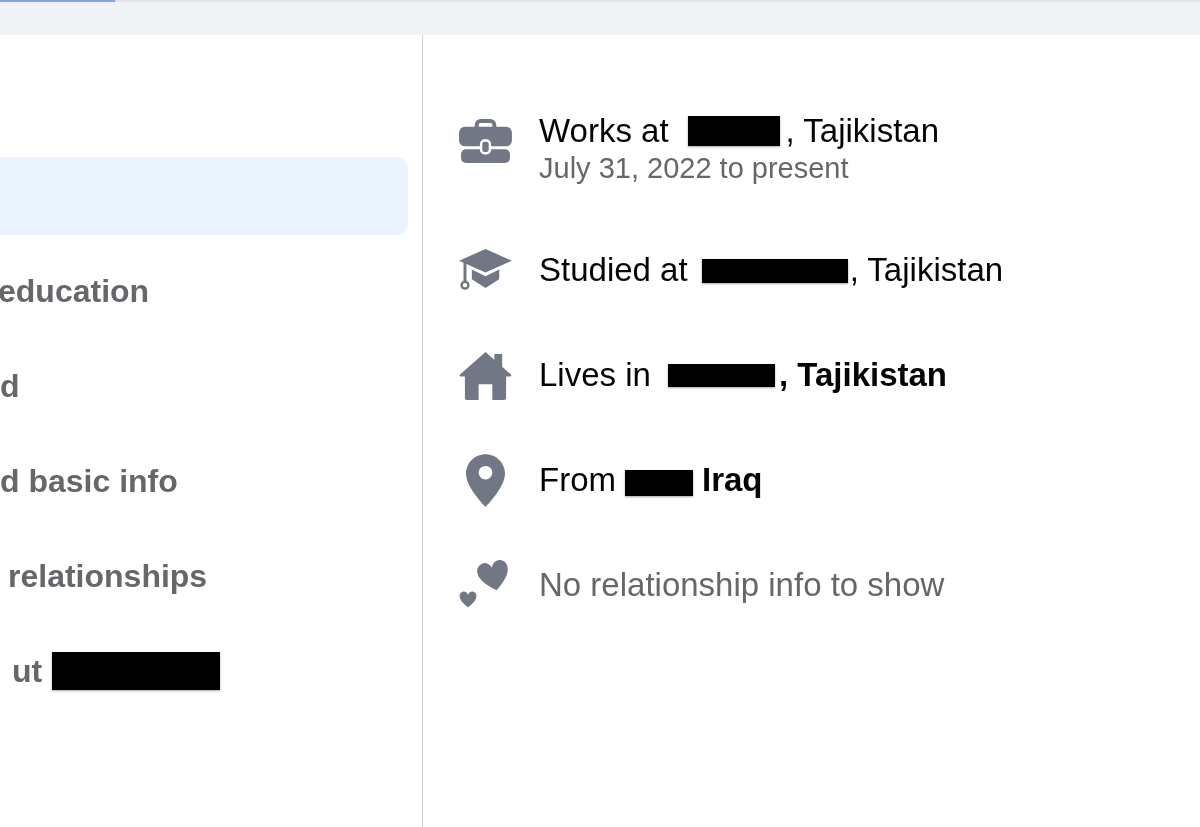 Image resolution: width=1200 pixels, height=827 pixels. What do you see at coordinates (485, 140) in the screenshot?
I see `briefcase-icon` at bounding box center [485, 140].